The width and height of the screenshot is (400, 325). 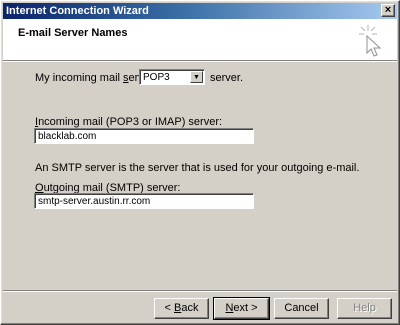 What do you see at coordinates (301, 308) in the screenshot?
I see `cancel-button: Cancel` at bounding box center [301, 308].